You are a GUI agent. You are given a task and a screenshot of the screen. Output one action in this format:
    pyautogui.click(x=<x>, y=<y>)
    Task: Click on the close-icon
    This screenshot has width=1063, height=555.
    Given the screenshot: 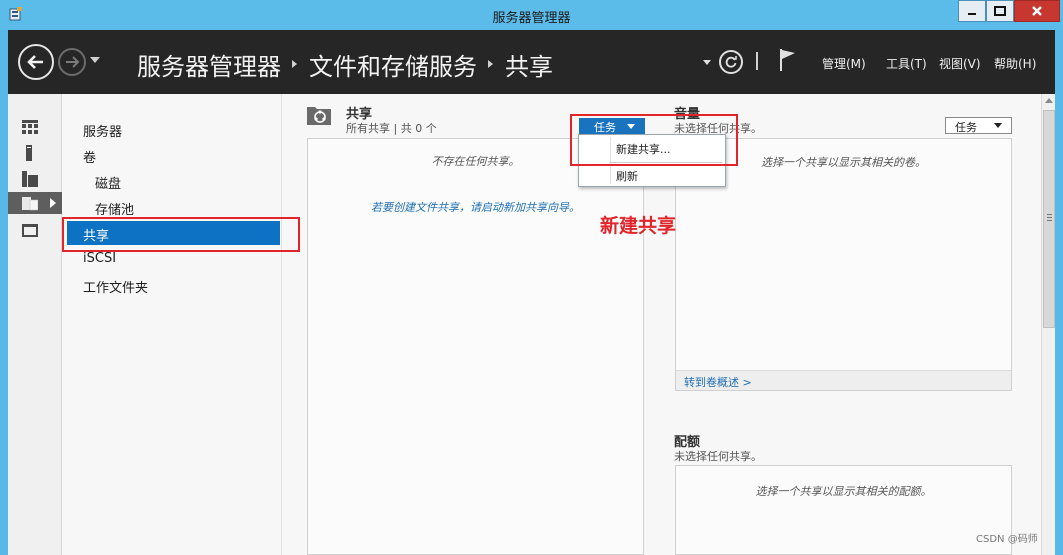 What is the action you would take?
    pyautogui.click(x=1037, y=11)
    